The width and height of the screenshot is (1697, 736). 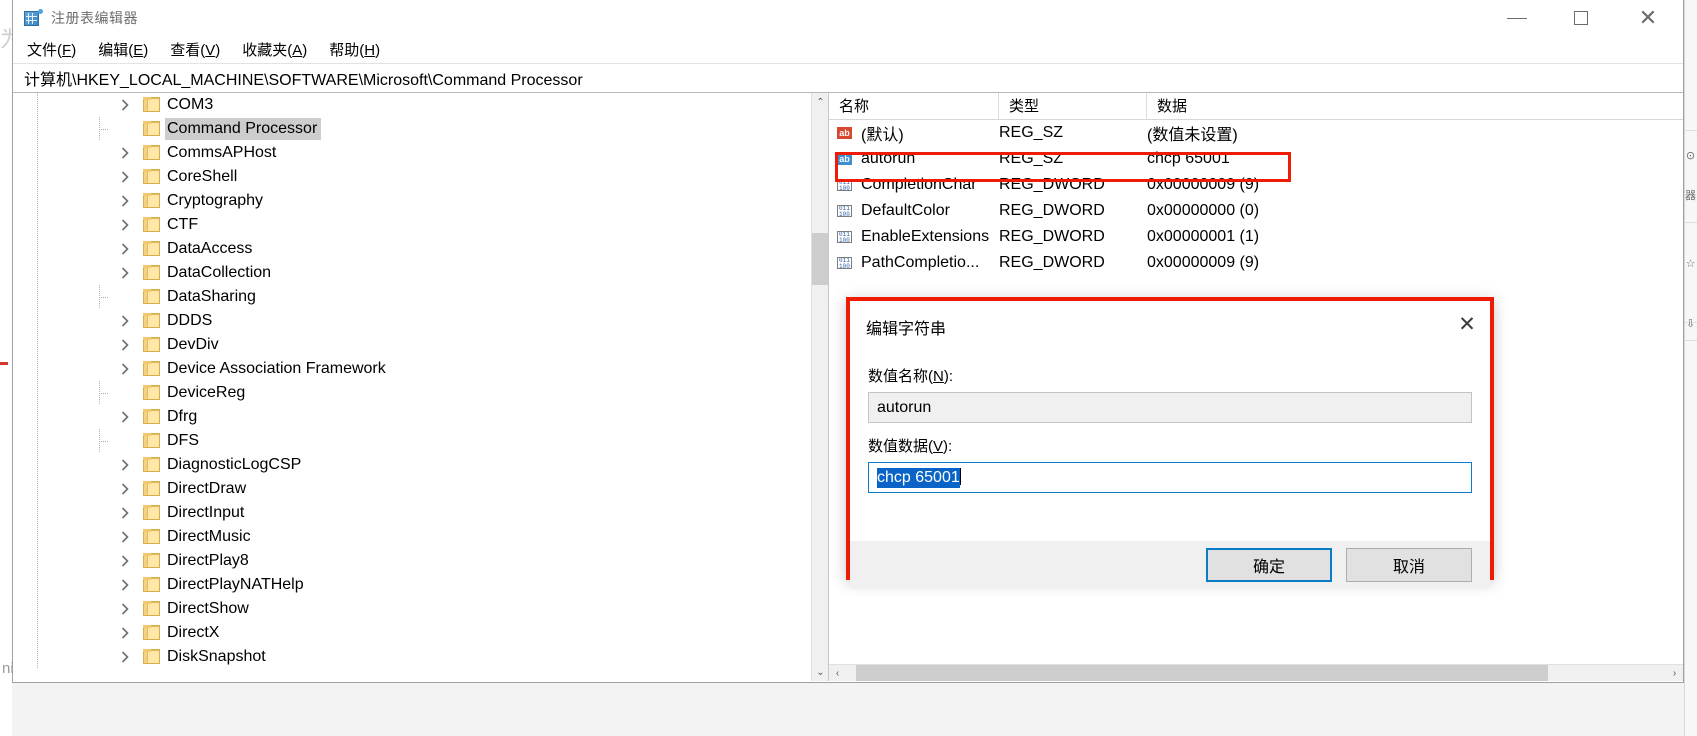 What do you see at coordinates (420, 657) in the screenshot?
I see `tree-item: DiskSnapshot` at bounding box center [420, 657].